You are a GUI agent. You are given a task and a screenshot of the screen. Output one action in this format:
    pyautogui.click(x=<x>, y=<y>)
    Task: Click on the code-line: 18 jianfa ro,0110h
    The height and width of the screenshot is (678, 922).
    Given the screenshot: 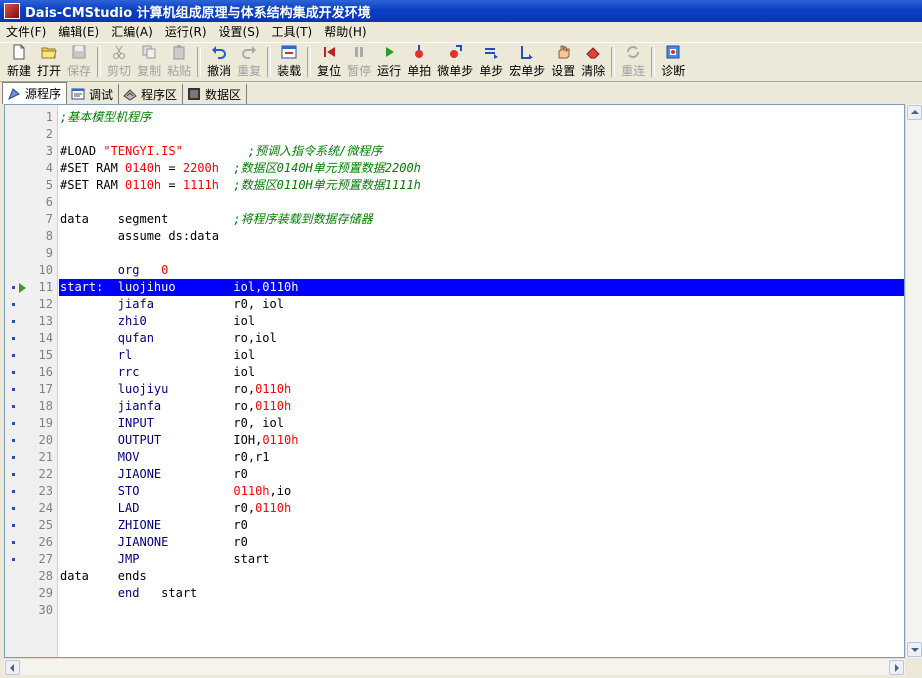 What is the action you would take?
    pyautogui.click(x=454, y=406)
    